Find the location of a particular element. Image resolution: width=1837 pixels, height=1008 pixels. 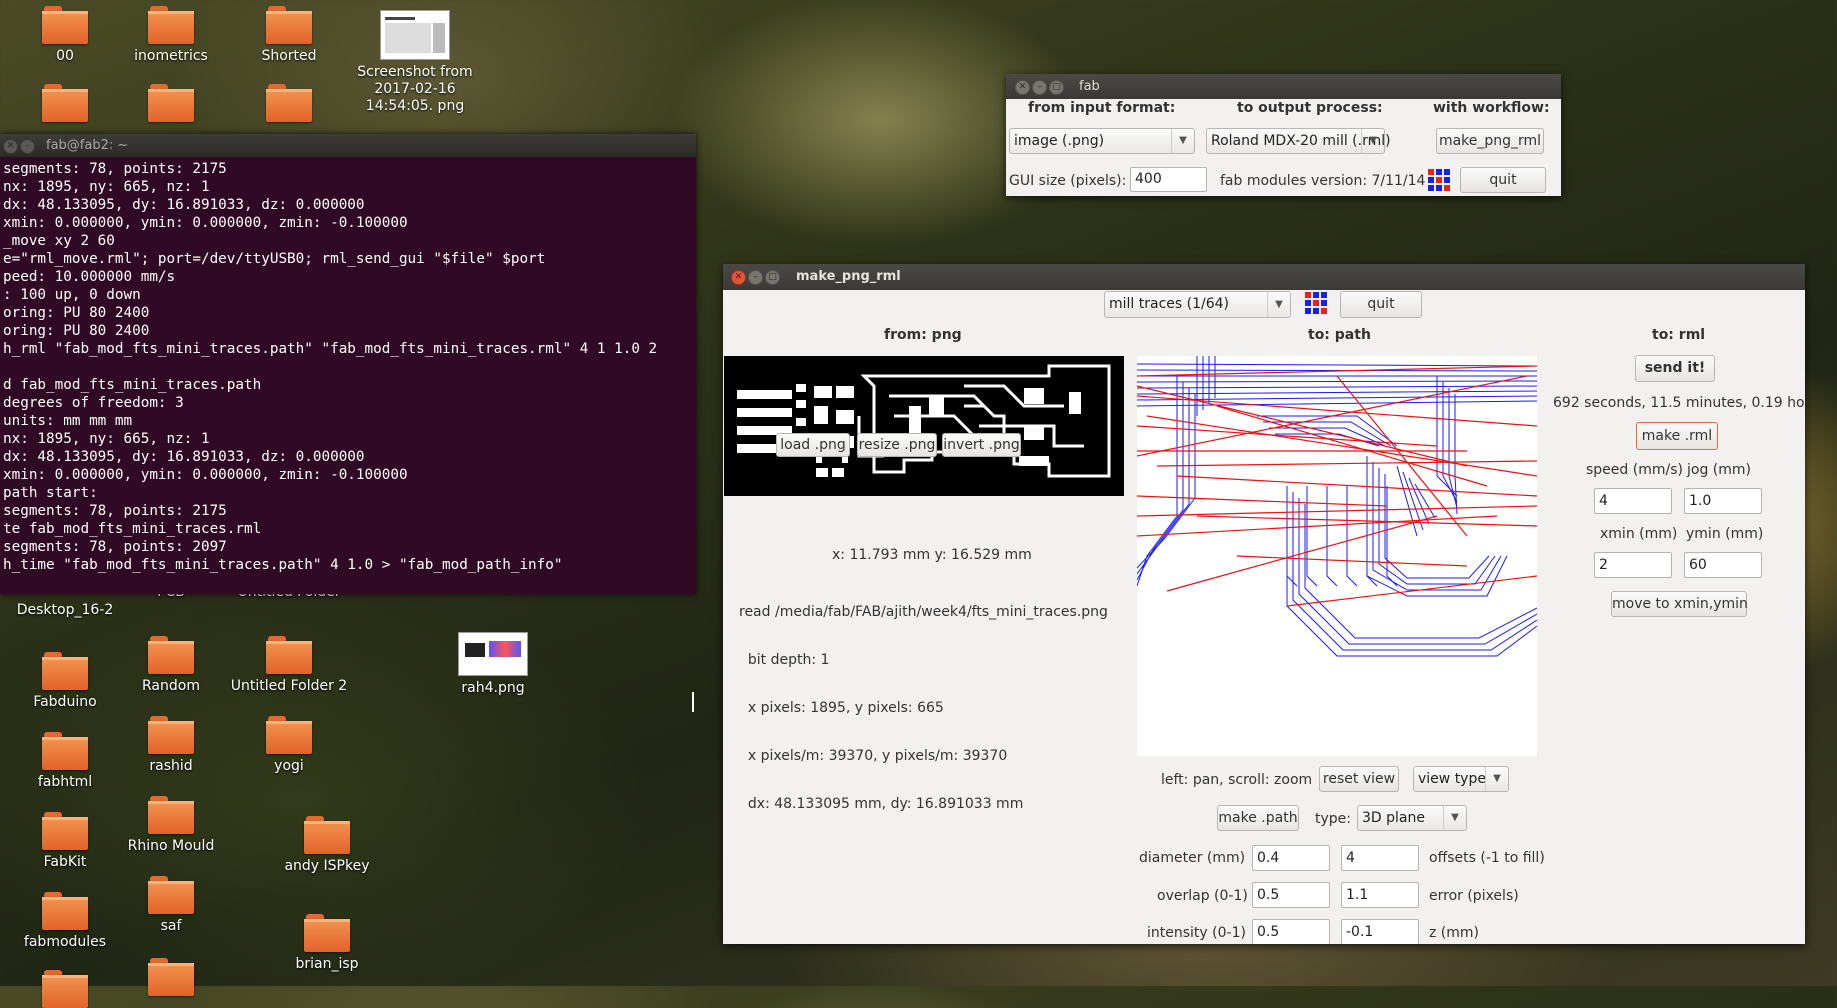

pan-zoom-hint: left: pan, scroll: zoom is located at coordinates (1237, 780).